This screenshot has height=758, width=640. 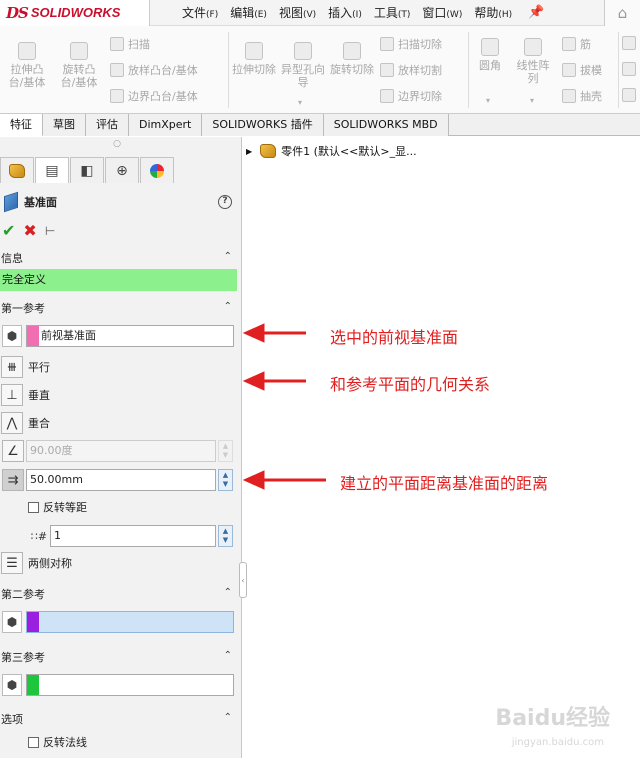 I want to click on annotation-geometric-relation: 和参考平面的几何关系, so click(x=410, y=384).